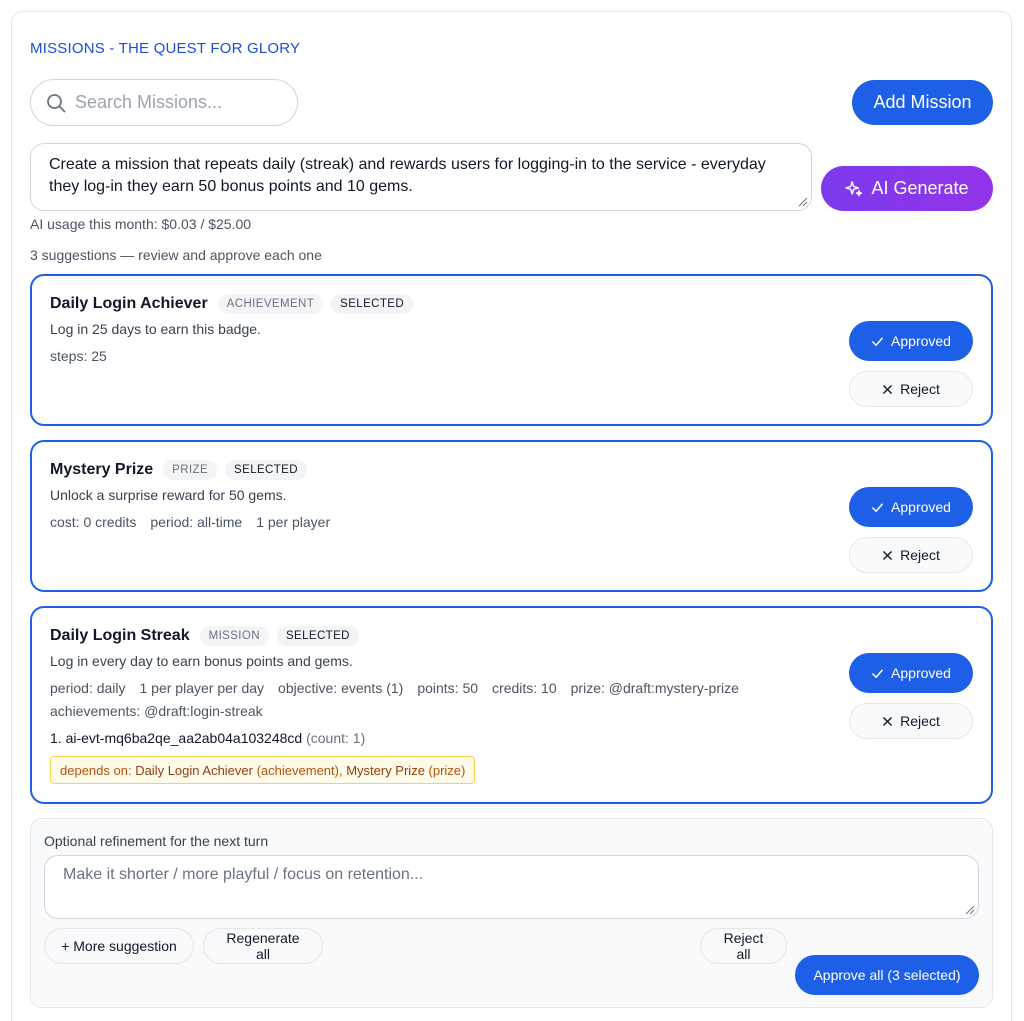 The width and height of the screenshot is (1024, 1021). What do you see at coordinates (299, 770) in the screenshot?
I see `depends-type-a: (achievement),` at bounding box center [299, 770].